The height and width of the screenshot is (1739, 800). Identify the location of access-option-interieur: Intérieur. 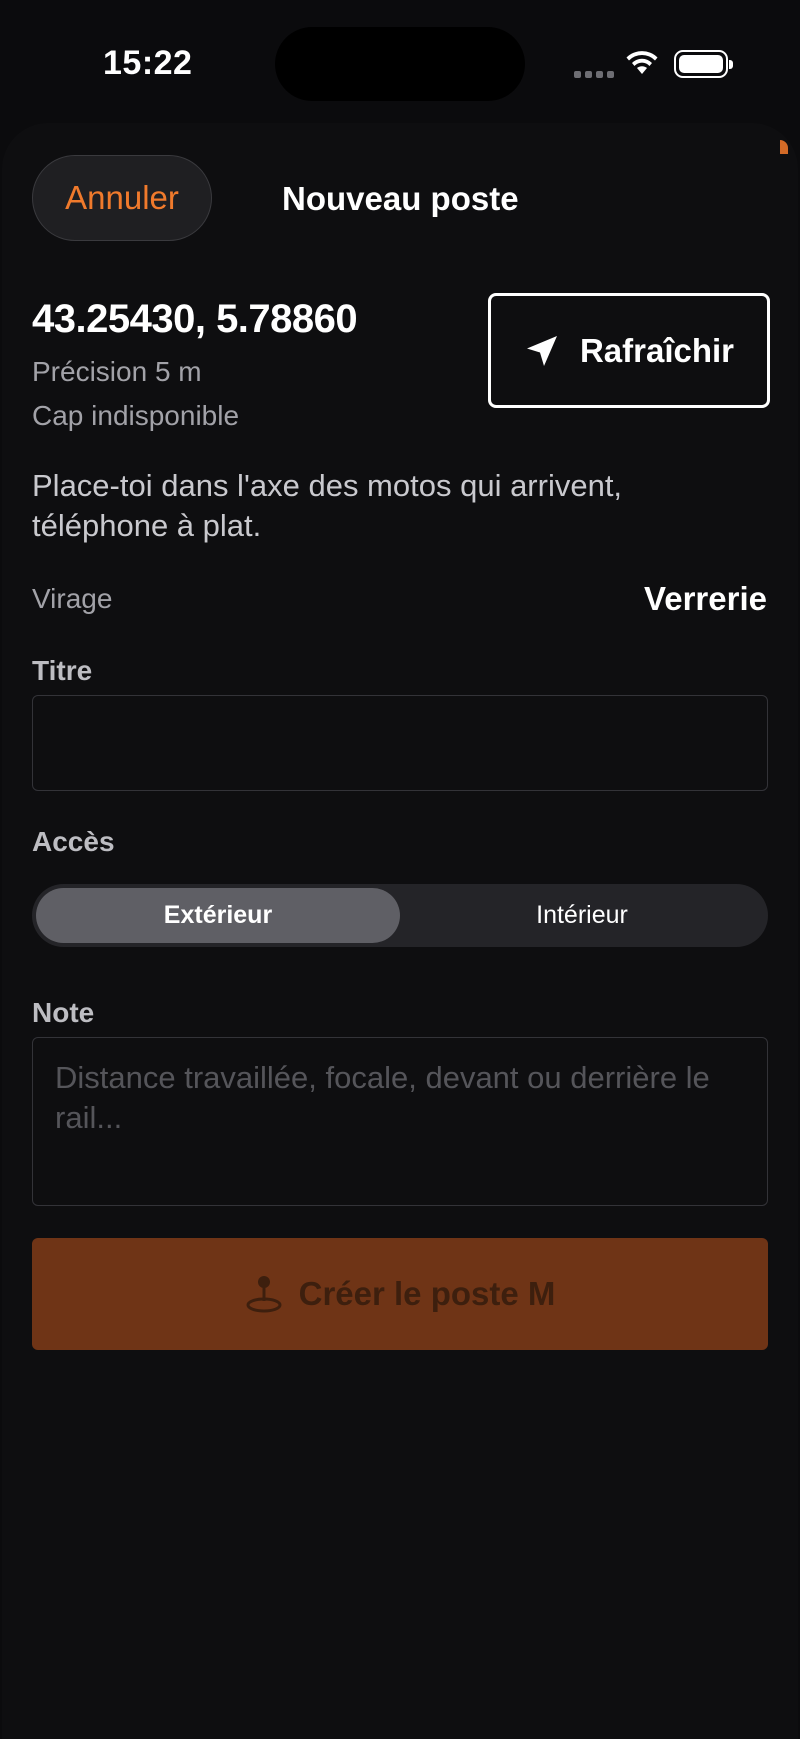
(582, 915).